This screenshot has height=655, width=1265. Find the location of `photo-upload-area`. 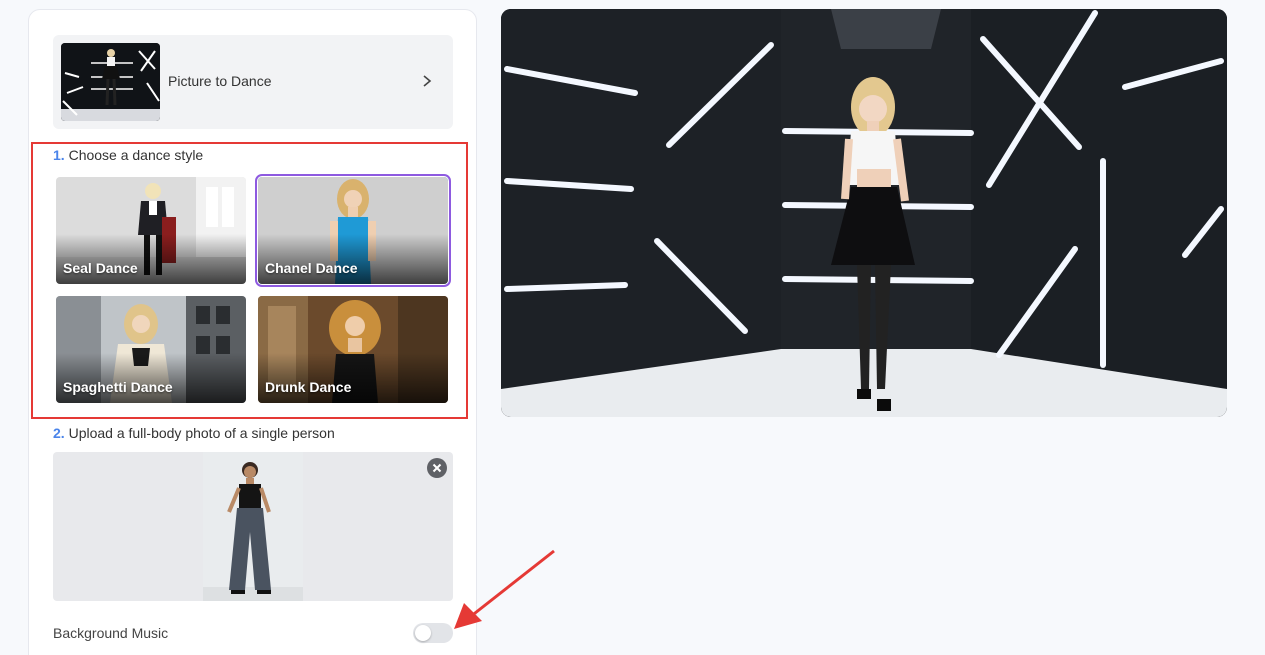

photo-upload-area is located at coordinates (253, 526).